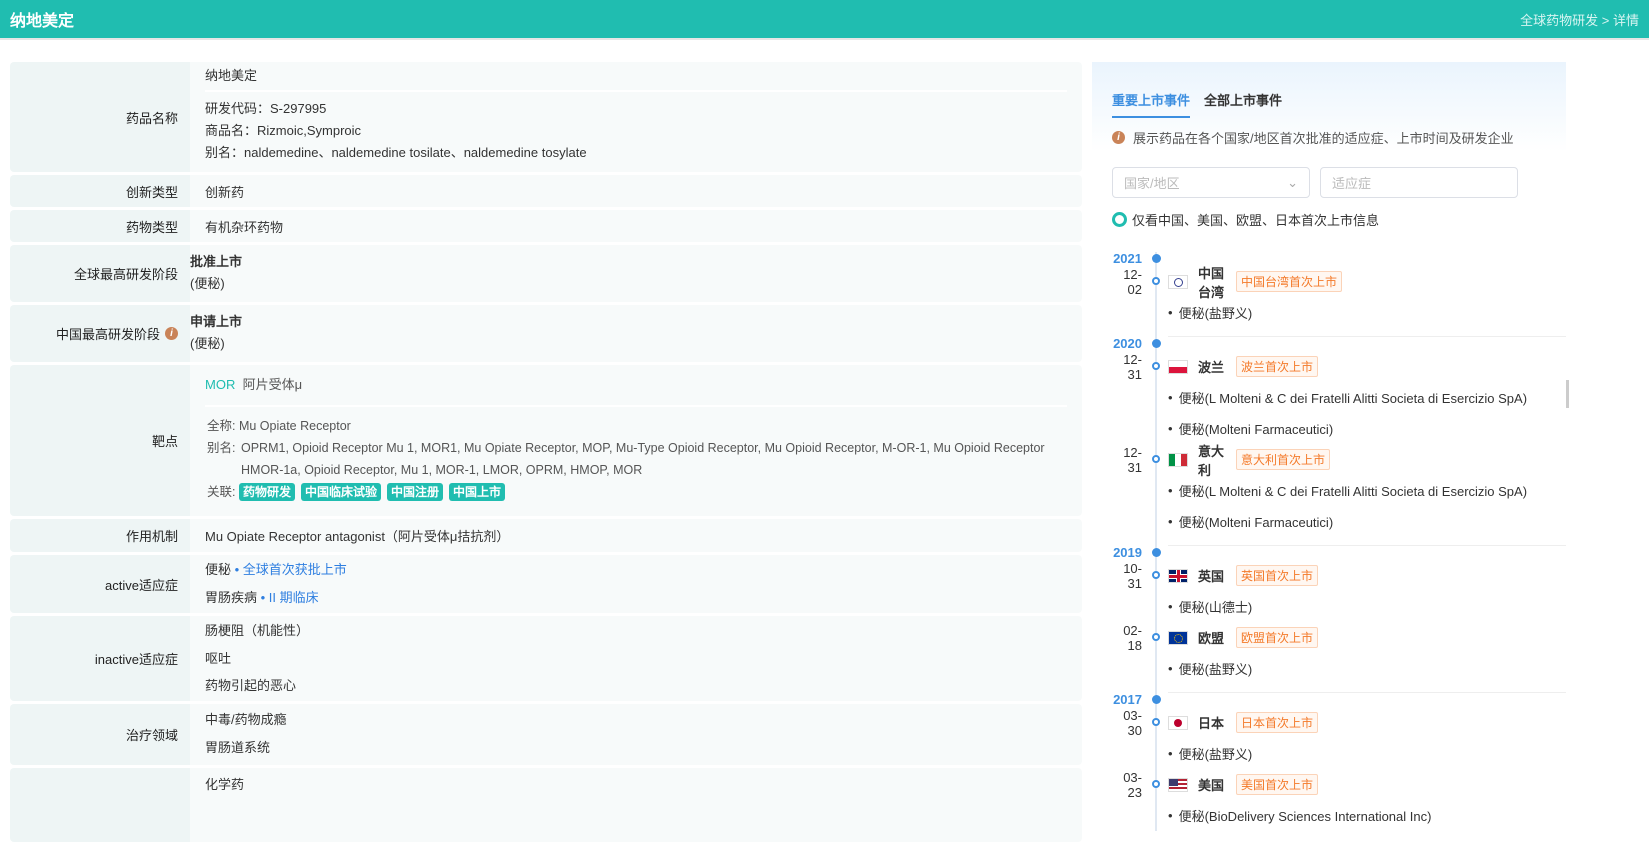 The image size is (1649, 847). What do you see at coordinates (1211, 182) in the screenshot?
I see `country-select: 国家/地区 ⌄` at bounding box center [1211, 182].